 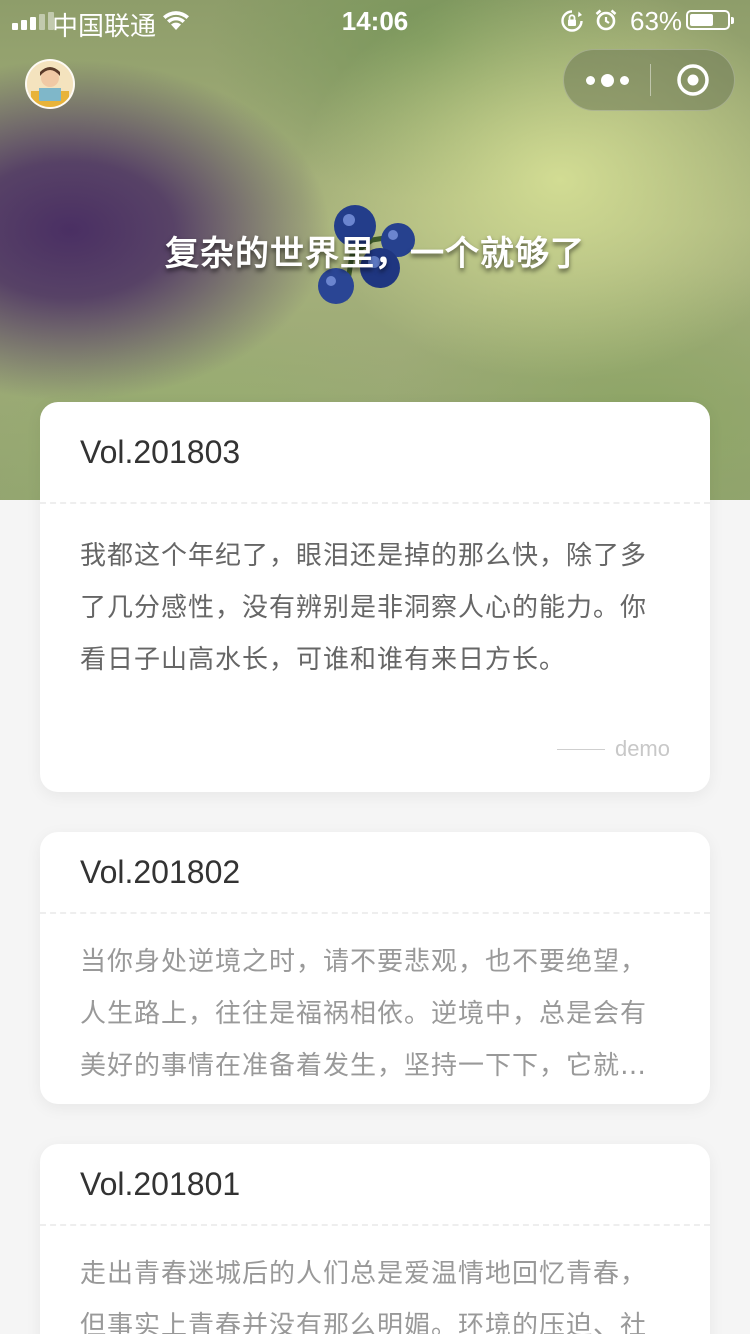 What do you see at coordinates (375, 254) in the screenshot?
I see `hero-title: 复杂的世界里，一个就够了` at bounding box center [375, 254].